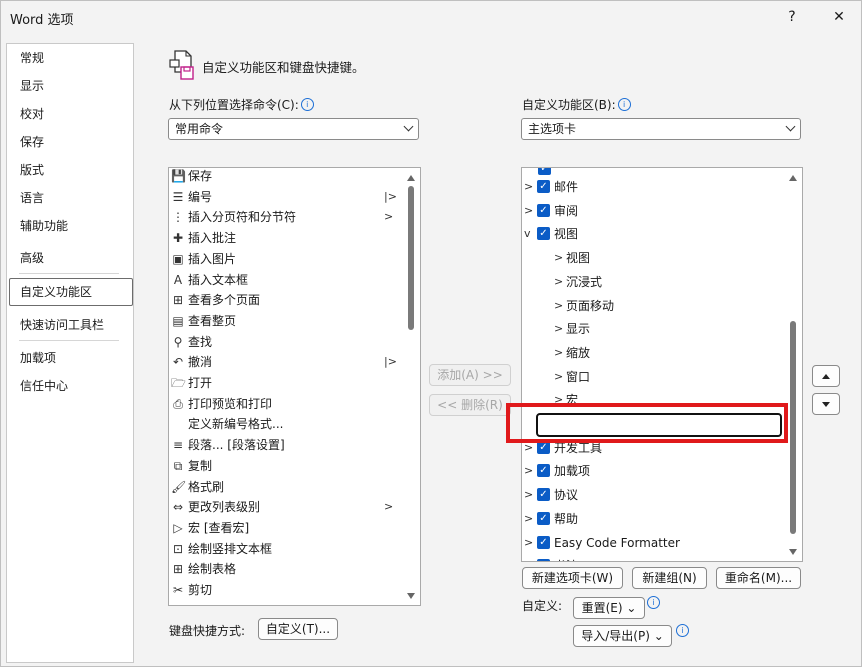 The image size is (862, 667). Describe the element at coordinates (286, 590) in the screenshot. I see `command-list-item: ✂ 剪切` at that location.